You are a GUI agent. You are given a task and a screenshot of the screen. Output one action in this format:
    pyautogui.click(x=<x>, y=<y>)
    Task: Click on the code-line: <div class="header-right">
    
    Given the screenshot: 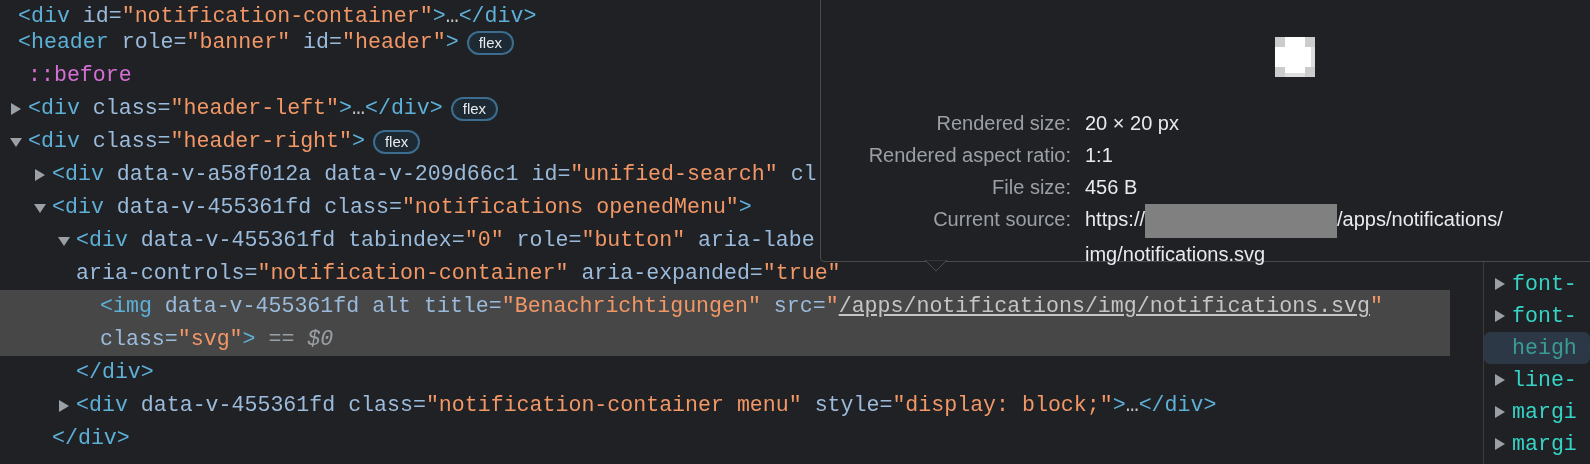 What is the action you would take?
    pyautogui.click(x=196, y=142)
    